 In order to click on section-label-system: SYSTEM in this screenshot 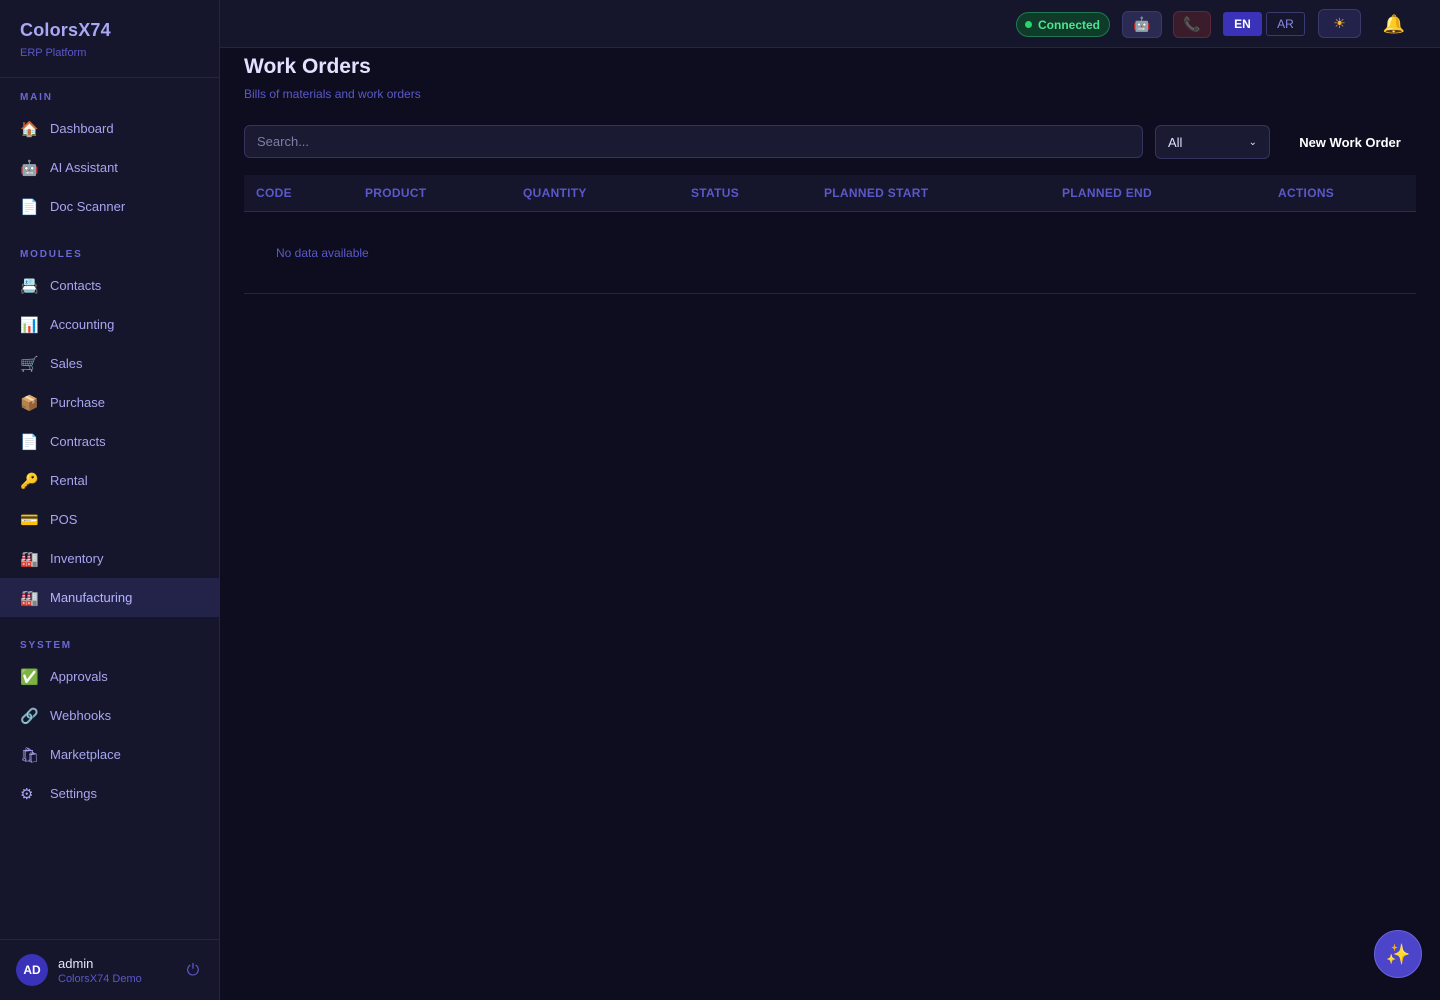, I will do `click(46, 645)`.